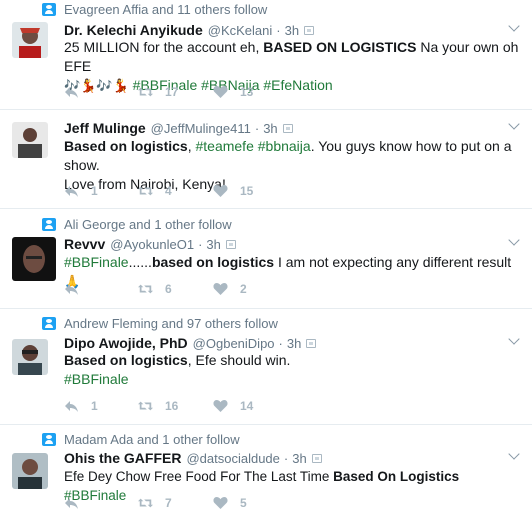  Describe the element at coordinates (171, 323) in the screenshot. I see `social-context-text: Andrew Fleming and 97 others follow` at that location.